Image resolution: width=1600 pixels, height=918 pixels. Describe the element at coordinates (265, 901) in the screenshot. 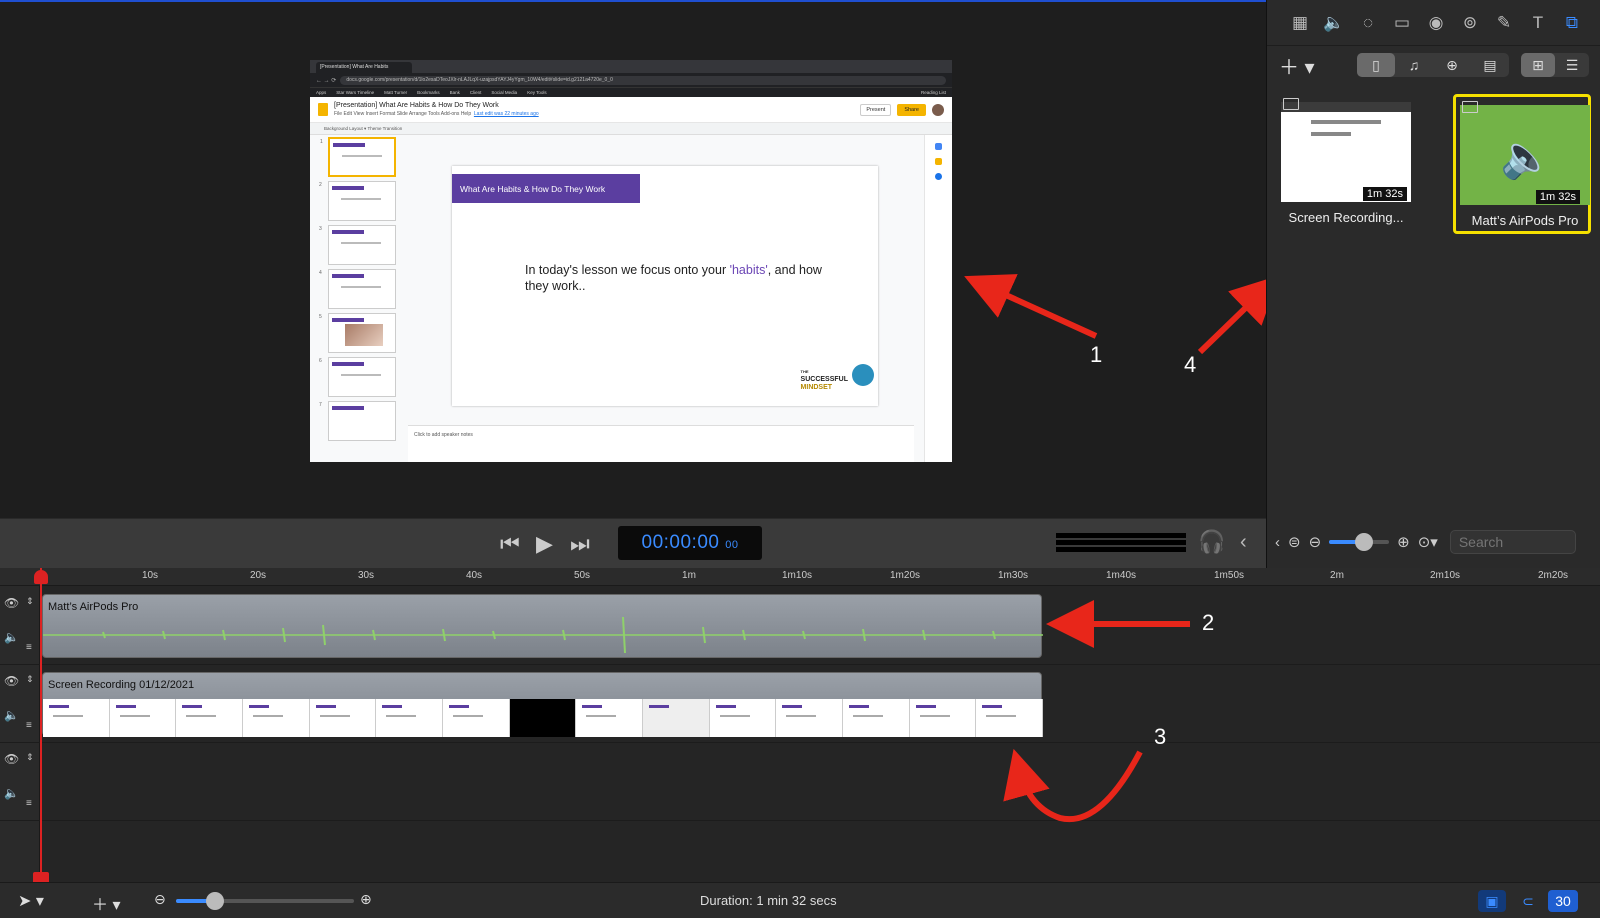

I see `timeline-zoom-slider` at that location.